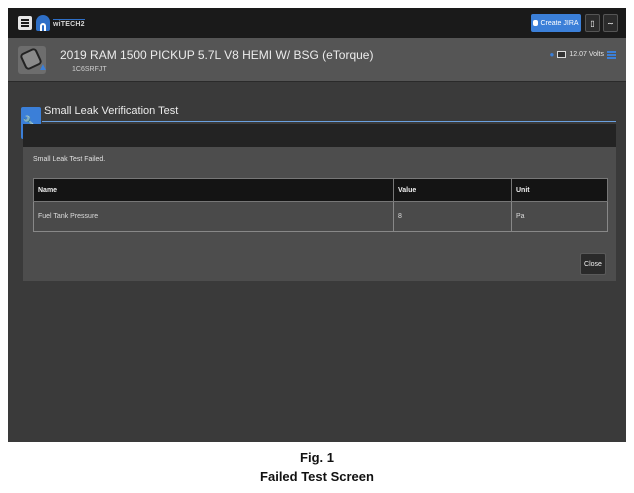  I want to click on mopar-logo-icon, so click(43, 23).